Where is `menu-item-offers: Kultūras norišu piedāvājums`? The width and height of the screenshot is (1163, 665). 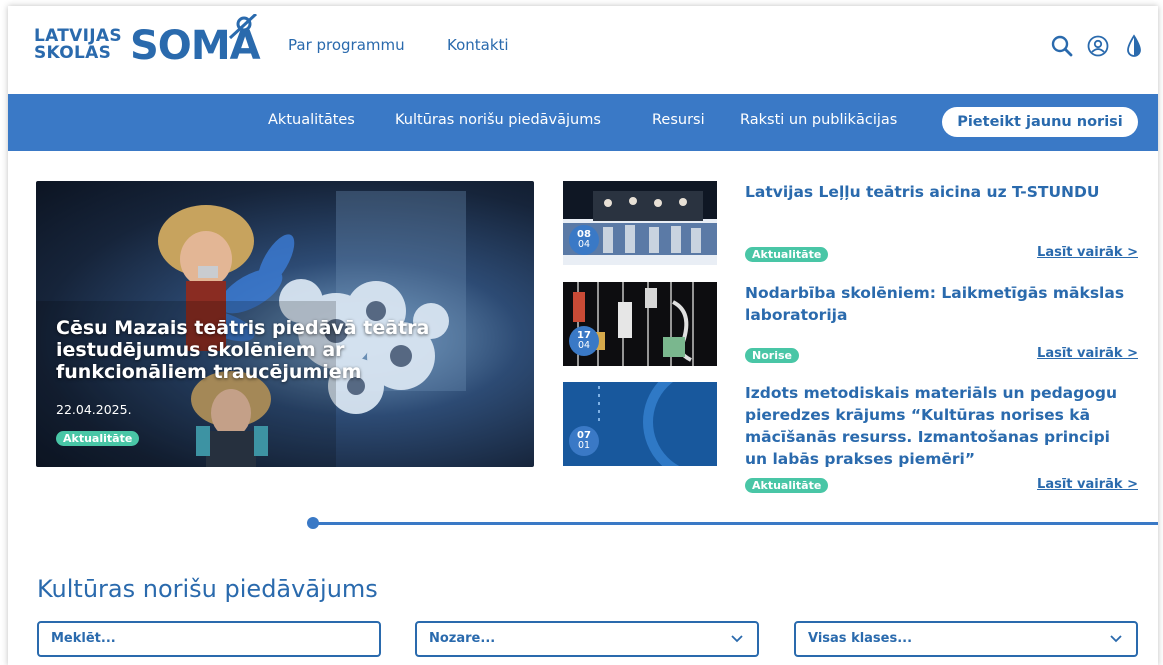
menu-item-offers: Kultūras norišu piedāvājums is located at coordinates (498, 120).